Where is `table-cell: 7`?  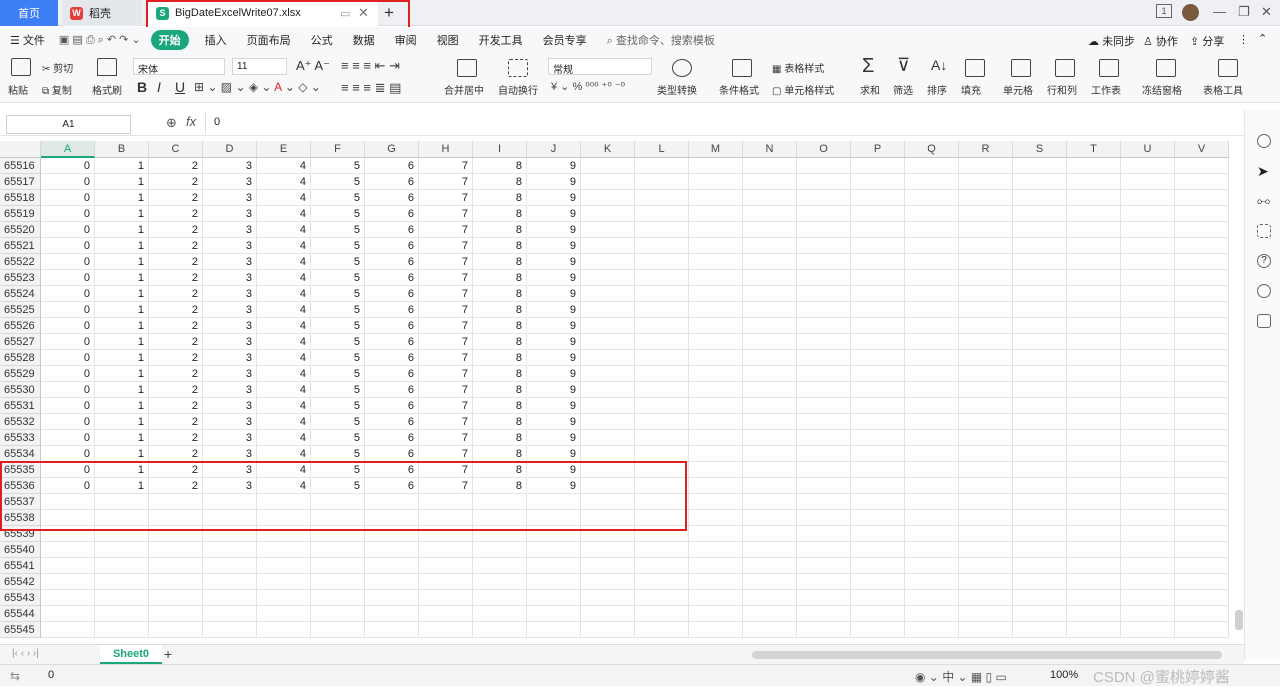
table-cell: 7 is located at coordinates (446, 422).